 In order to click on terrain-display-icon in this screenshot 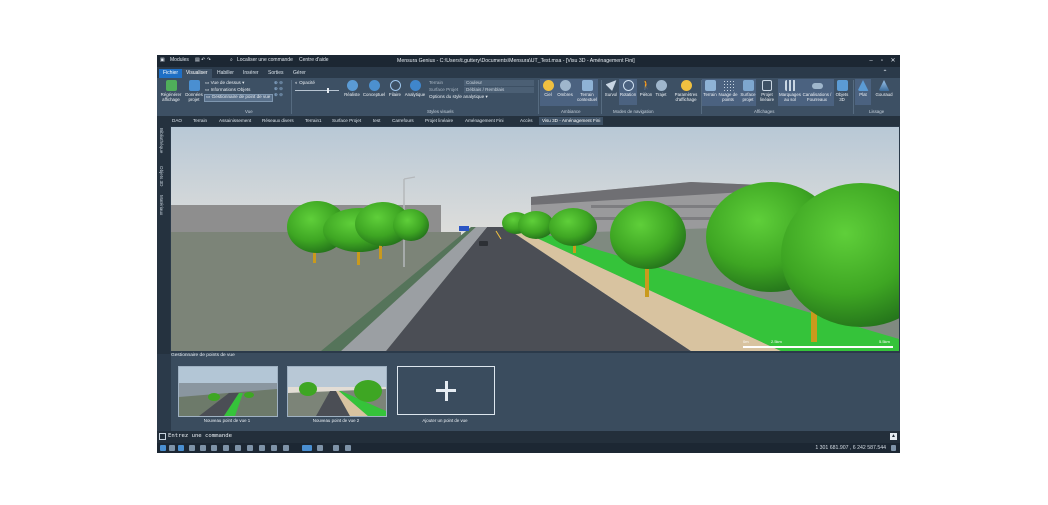, I will do `click(710, 85)`.